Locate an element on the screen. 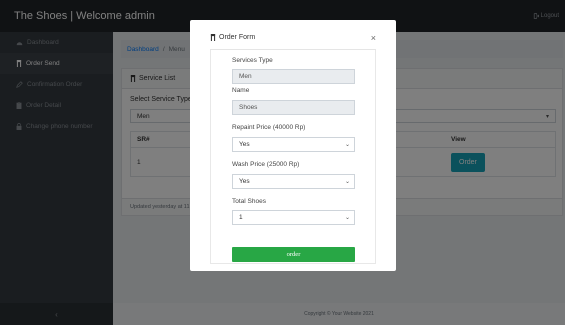 The image size is (565, 325). repaint-price-select: Yes ⌄ is located at coordinates (293, 144).